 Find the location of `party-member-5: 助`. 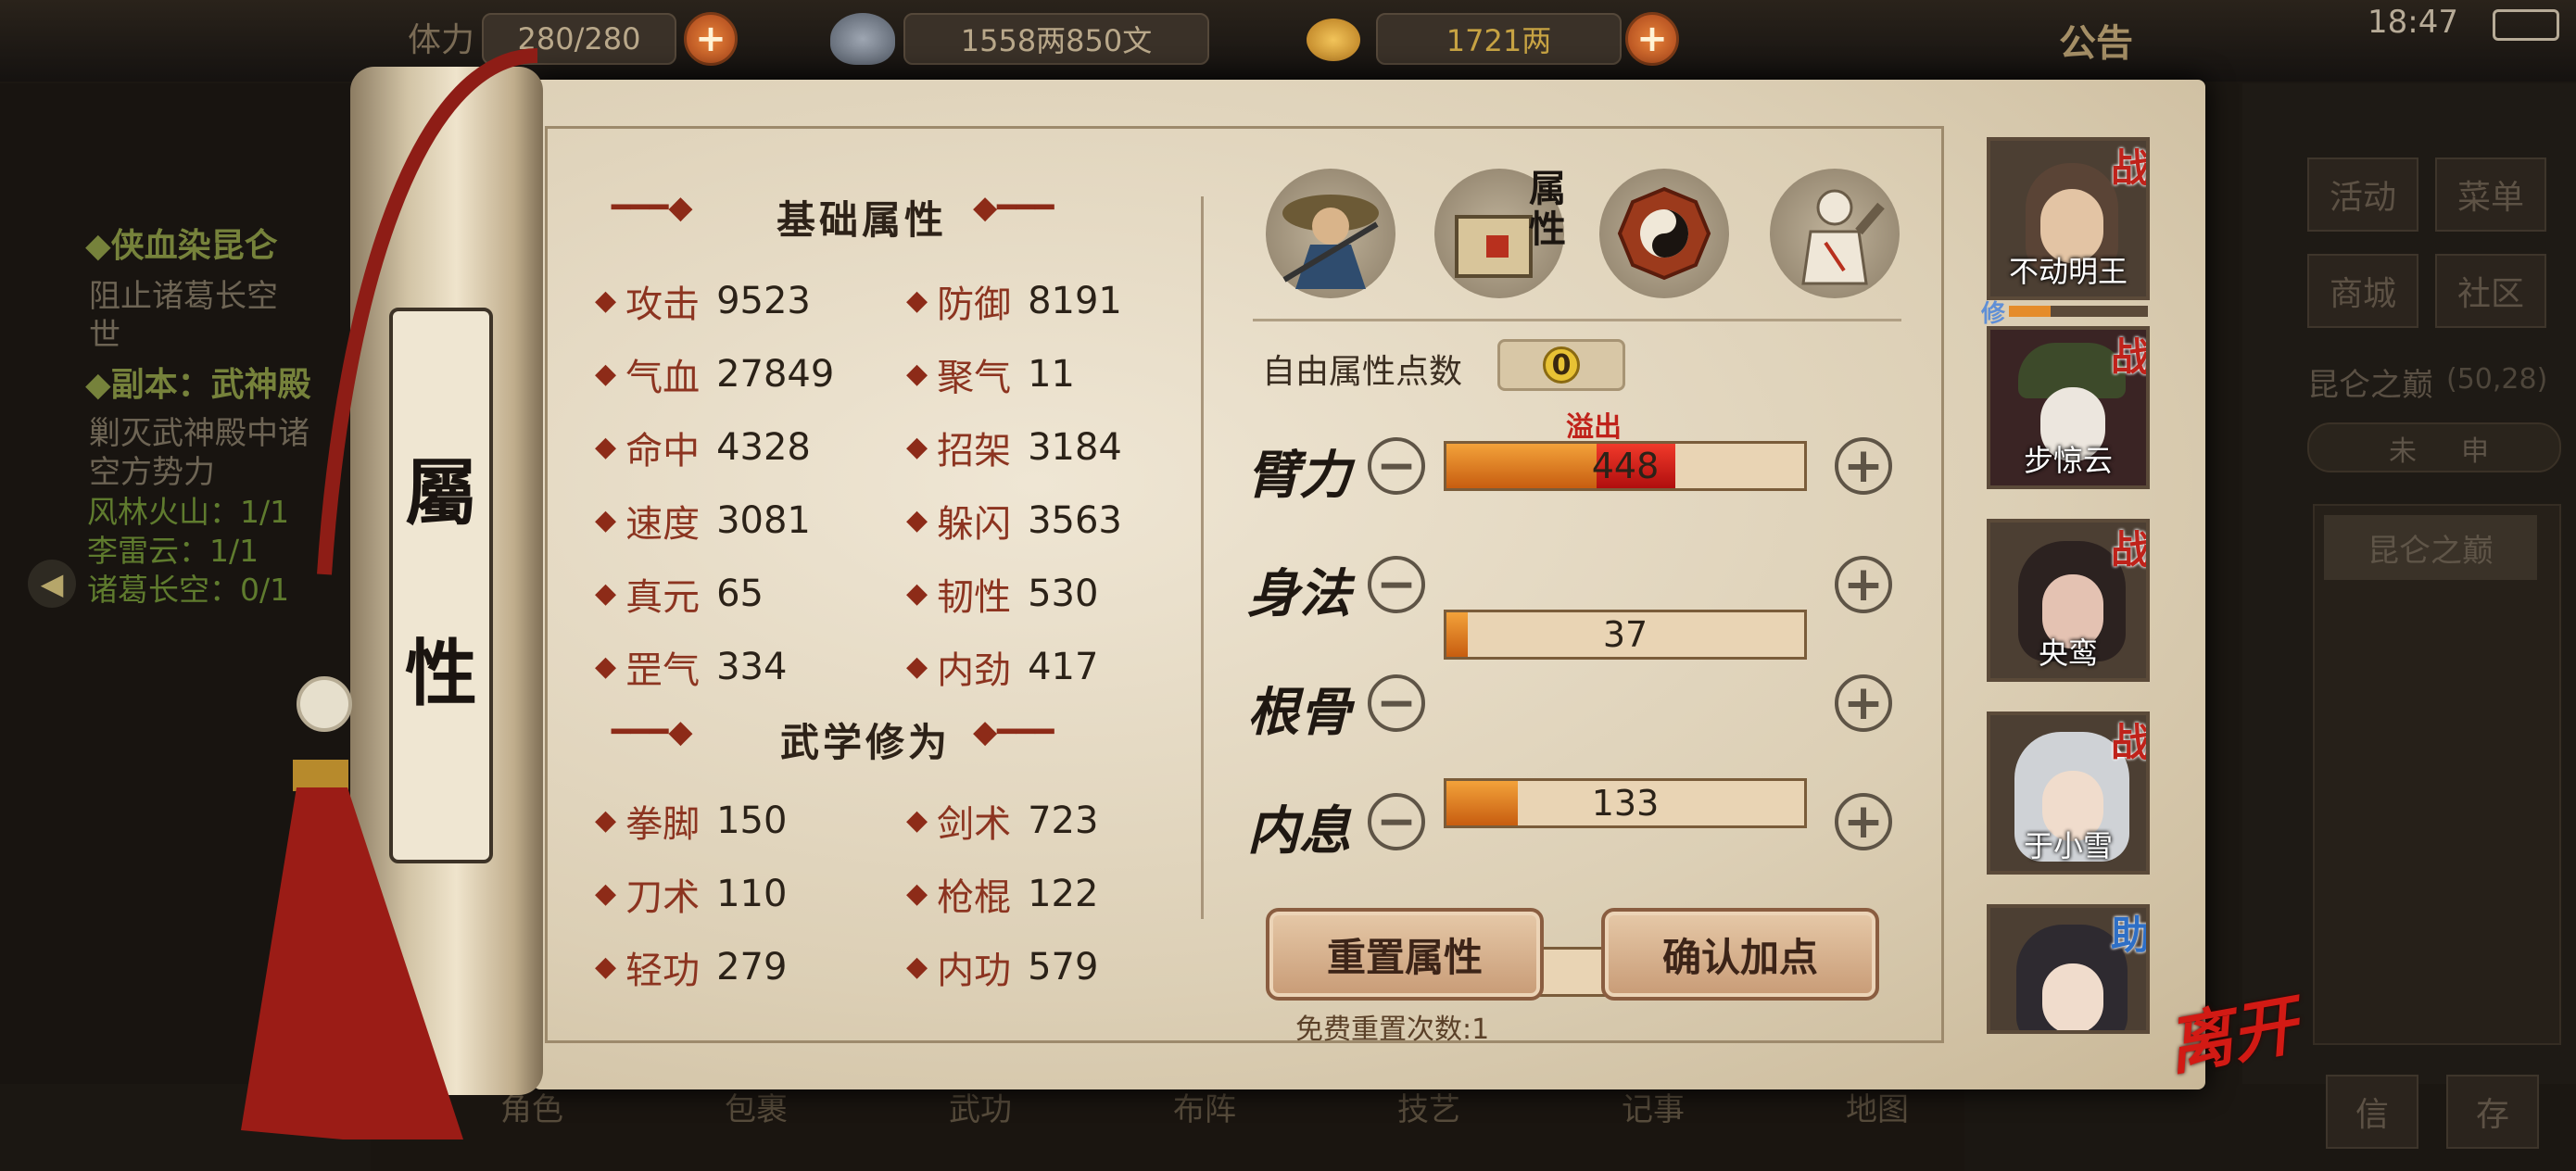

party-member-5: 助 is located at coordinates (2069, 969).